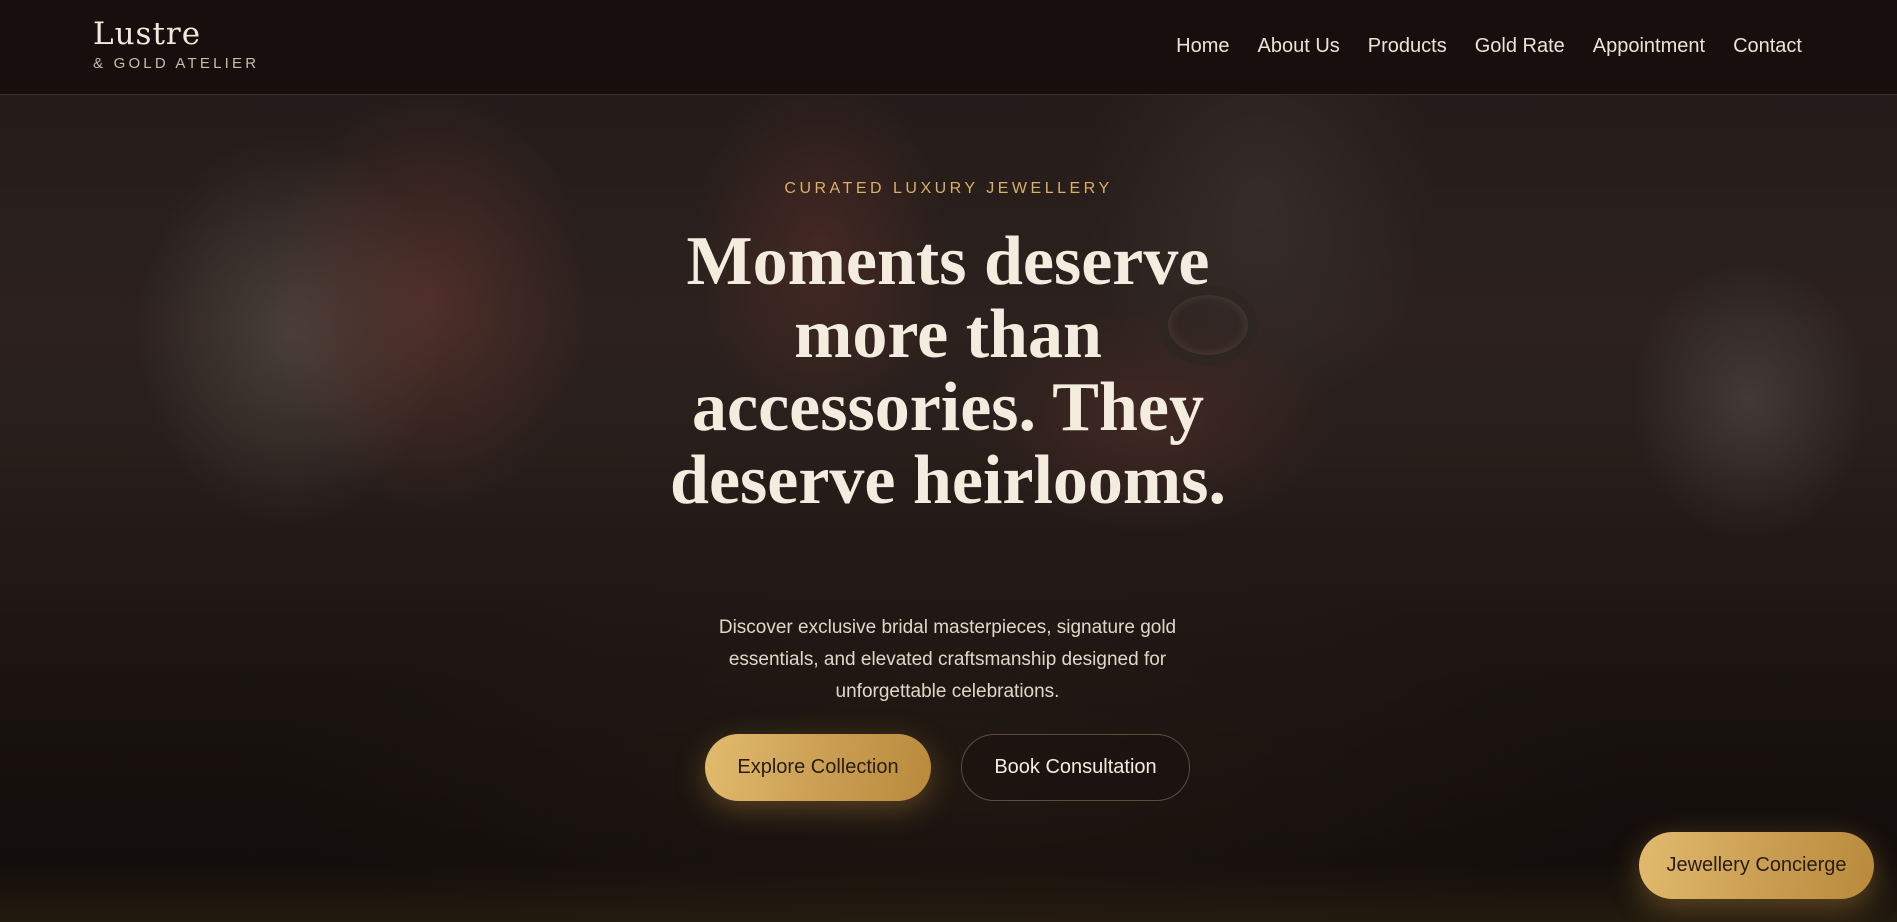  What do you see at coordinates (818, 767) in the screenshot?
I see `explore-collection-button: Explore Collection` at bounding box center [818, 767].